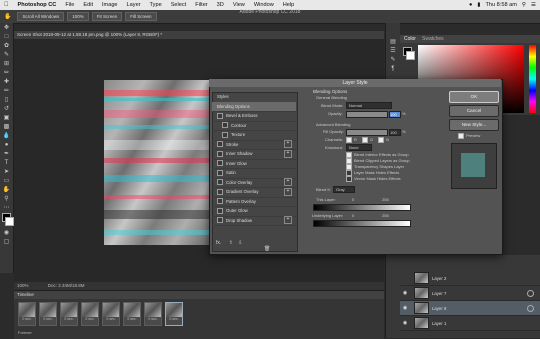 This screenshot has height=339, width=540. Describe the element at coordinates (469, 136) in the screenshot. I see `preview-option: Preview` at that location.